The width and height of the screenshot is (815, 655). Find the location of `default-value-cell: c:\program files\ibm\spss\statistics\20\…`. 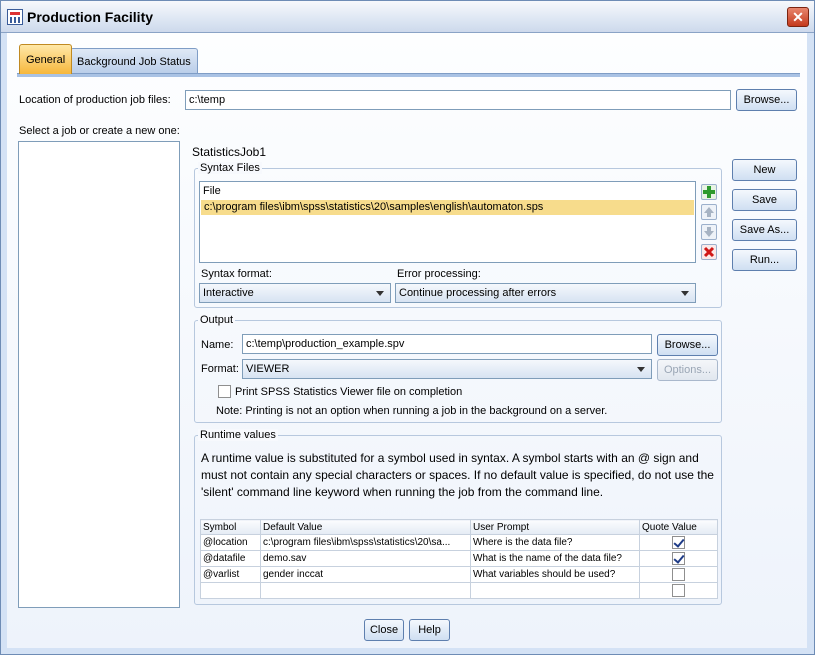

default-value-cell: c:\program files\ibm\spss\statistics\20\… is located at coordinates (365, 542).